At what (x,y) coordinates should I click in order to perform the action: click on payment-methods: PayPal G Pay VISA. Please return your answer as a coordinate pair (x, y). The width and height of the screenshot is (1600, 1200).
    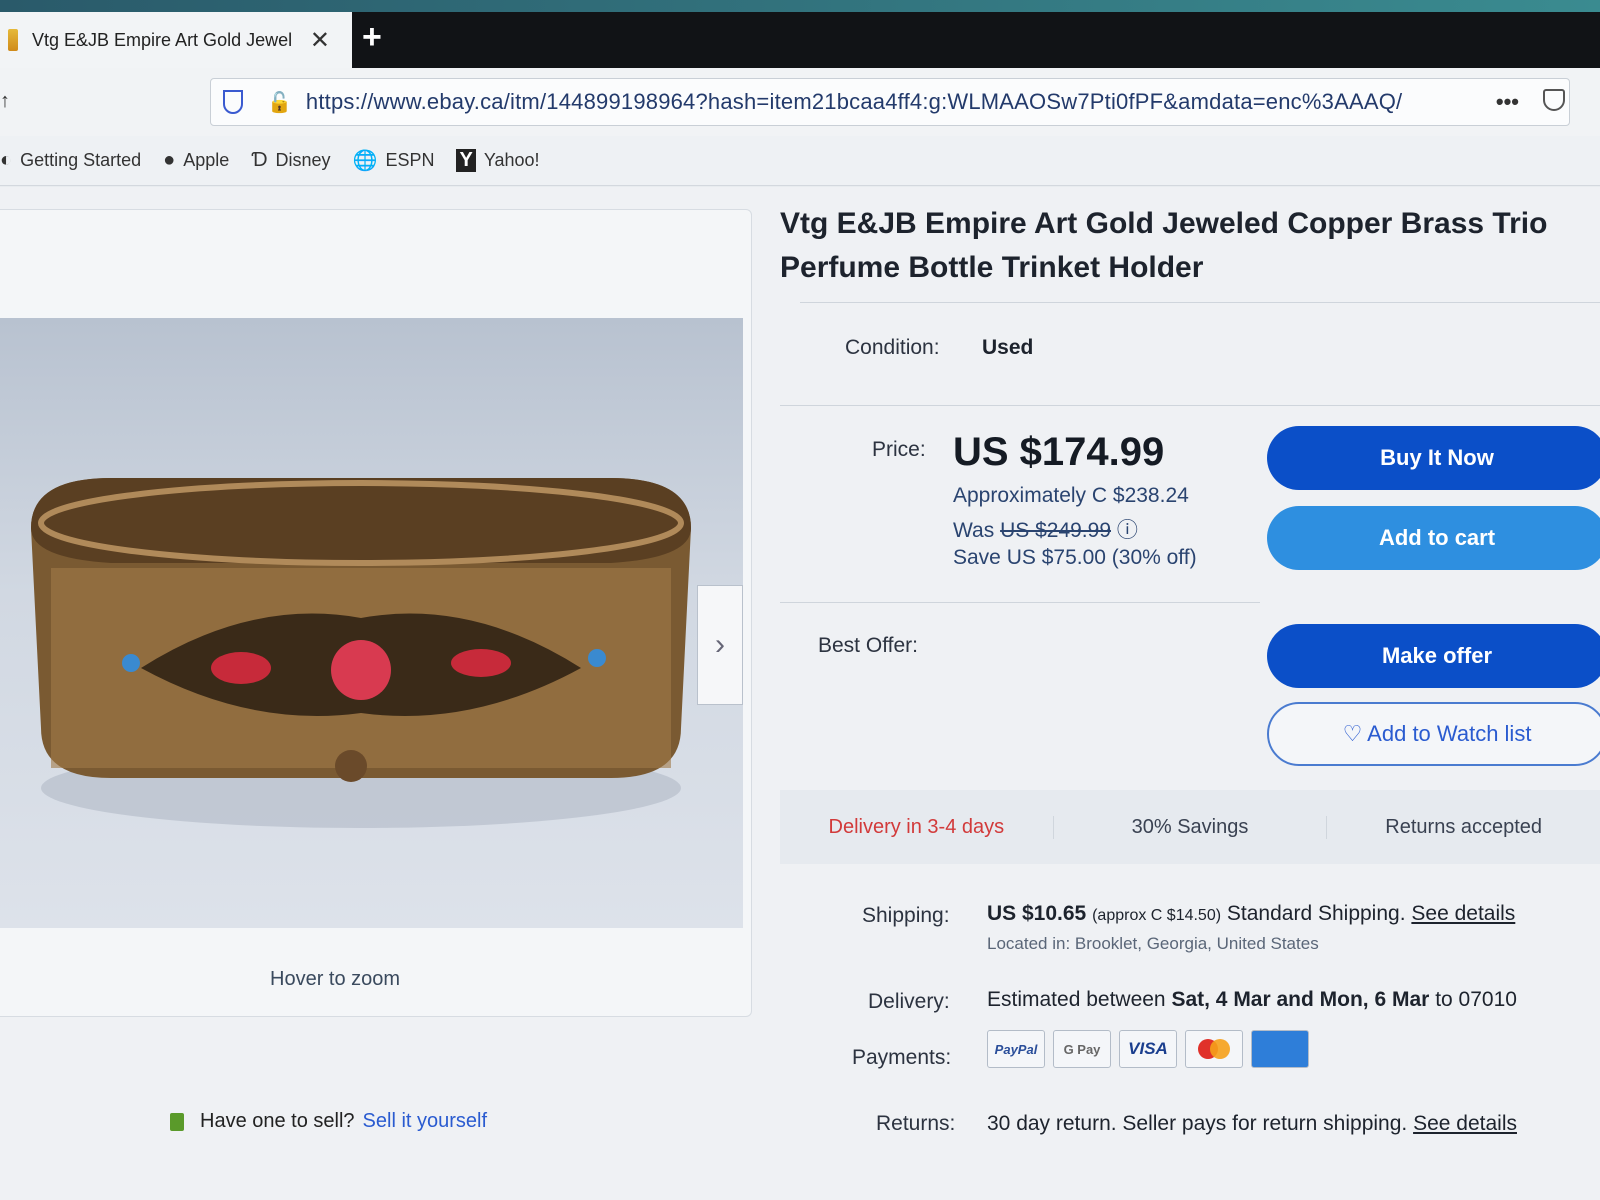
    Looking at the image, I should click on (1152, 1049).